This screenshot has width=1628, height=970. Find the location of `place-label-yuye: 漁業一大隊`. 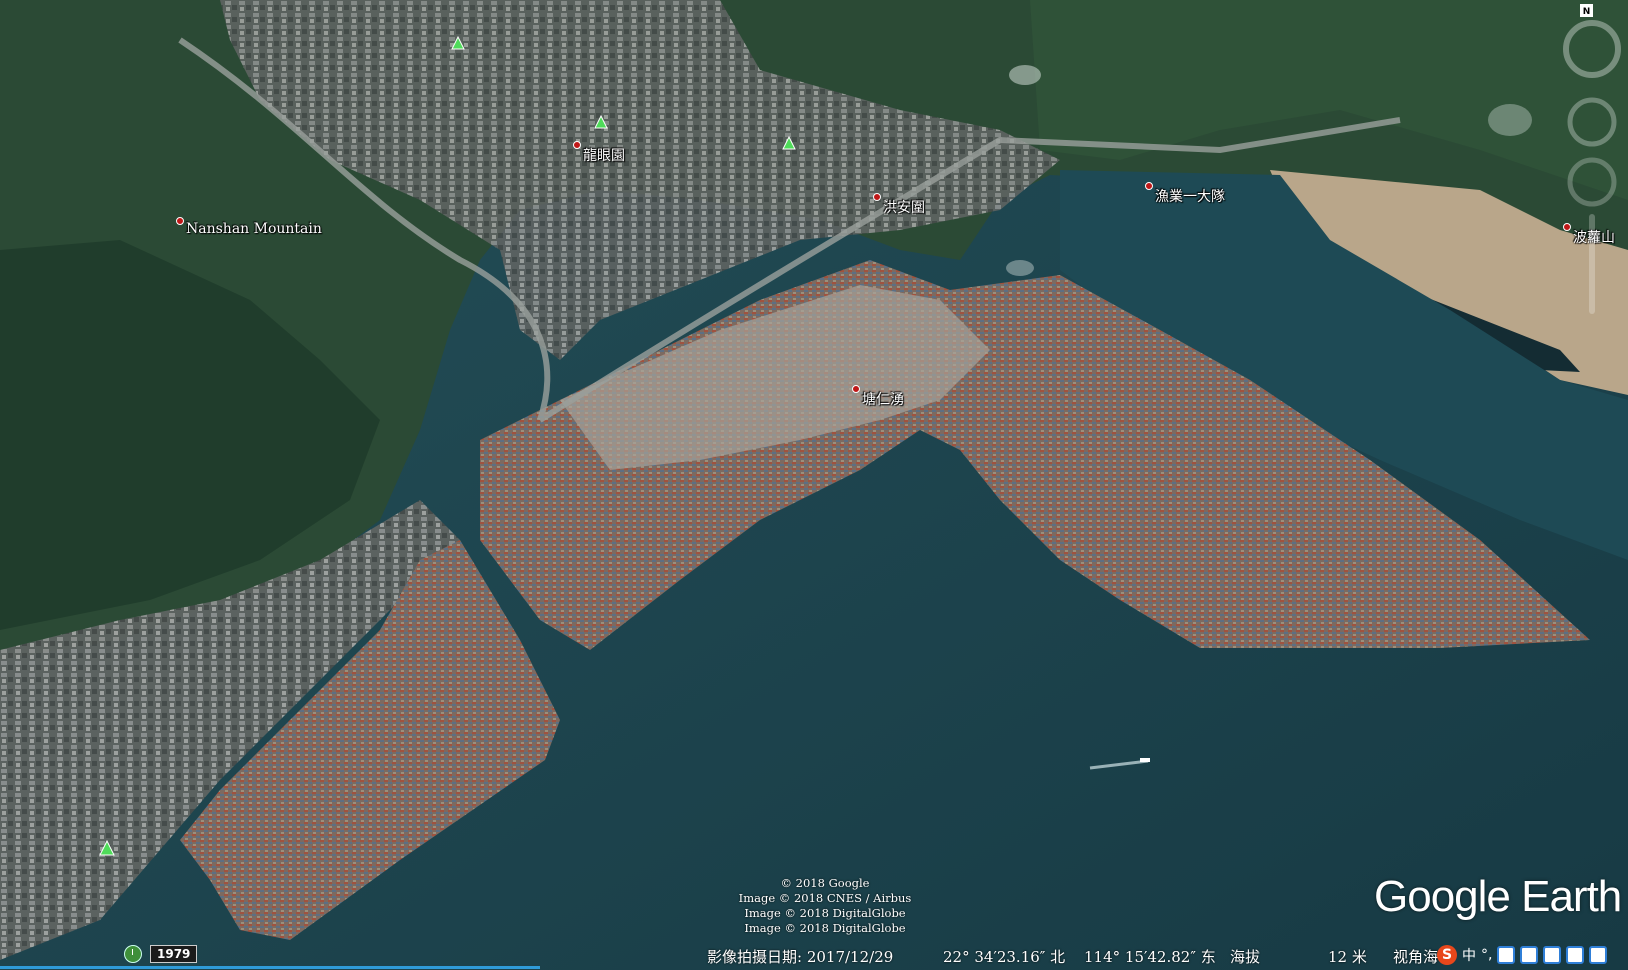

place-label-yuye: 漁業一大隊 is located at coordinates (1185, 194).